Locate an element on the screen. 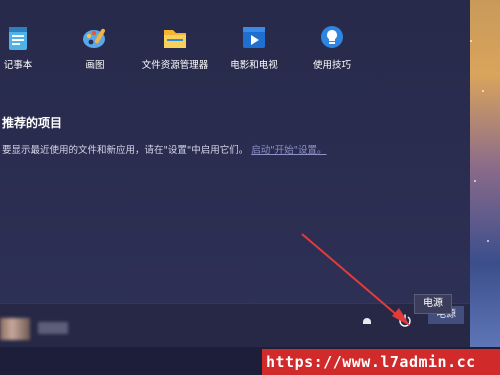 The height and width of the screenshot is (375, 500). avatar is located at coordinates (15, 329).